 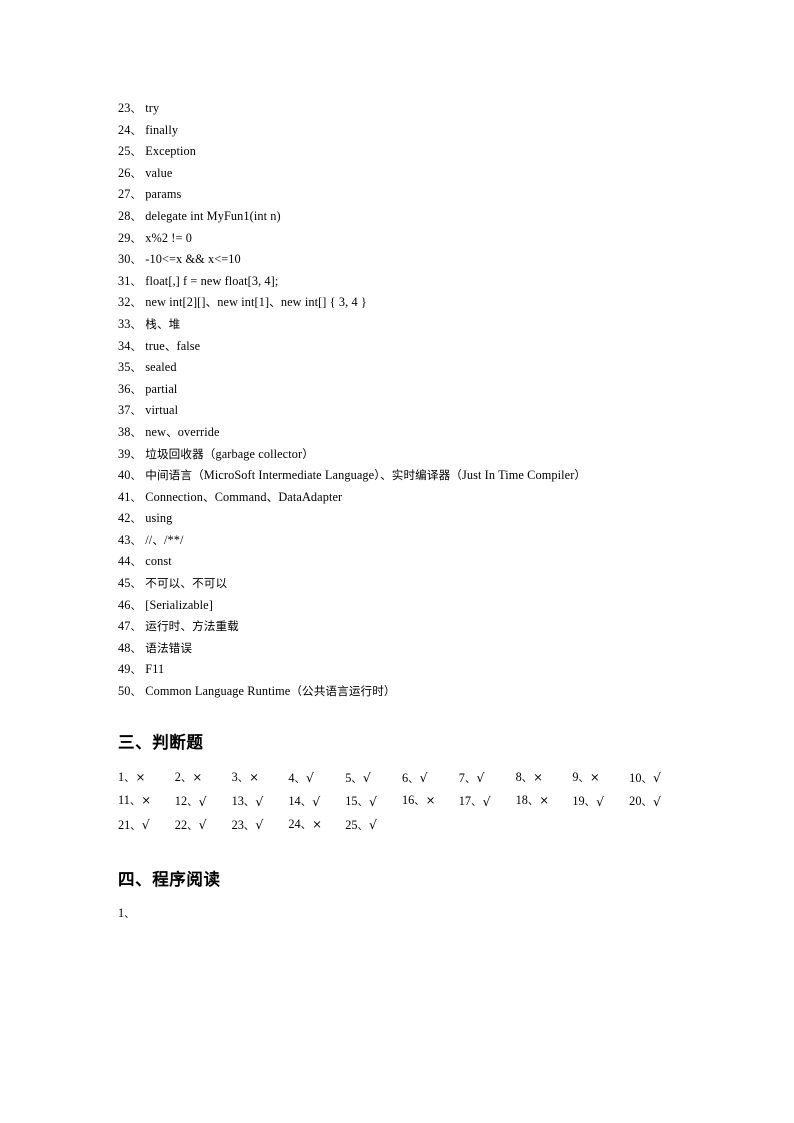 What do you see at coordinates (316, 802) in the screenshot?
I see `true-false-answer-cell: 14、√` at bounding box center [316, 802].